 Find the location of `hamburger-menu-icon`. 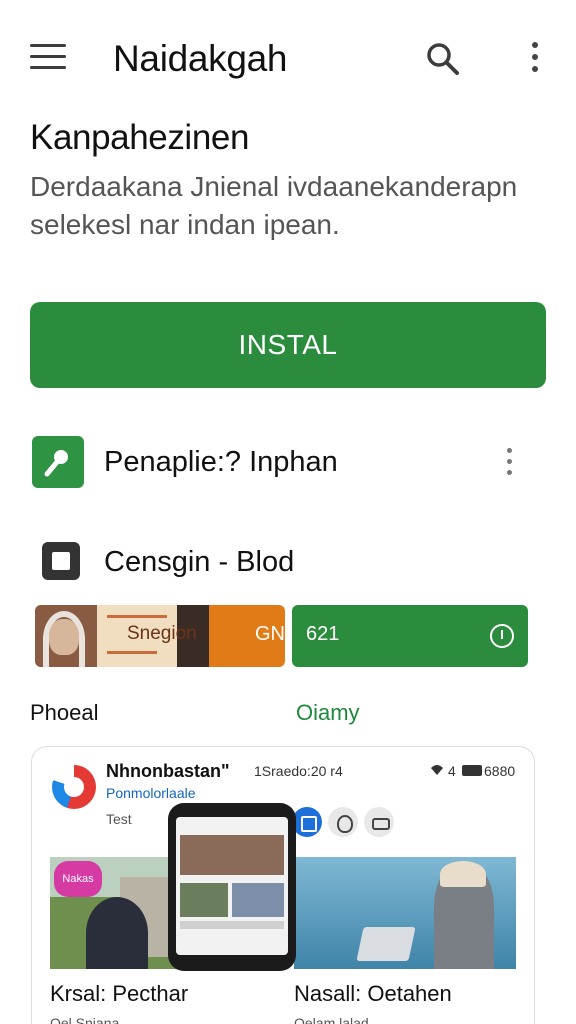

hamburger-menu-icon is located at coordinates (48, 57).